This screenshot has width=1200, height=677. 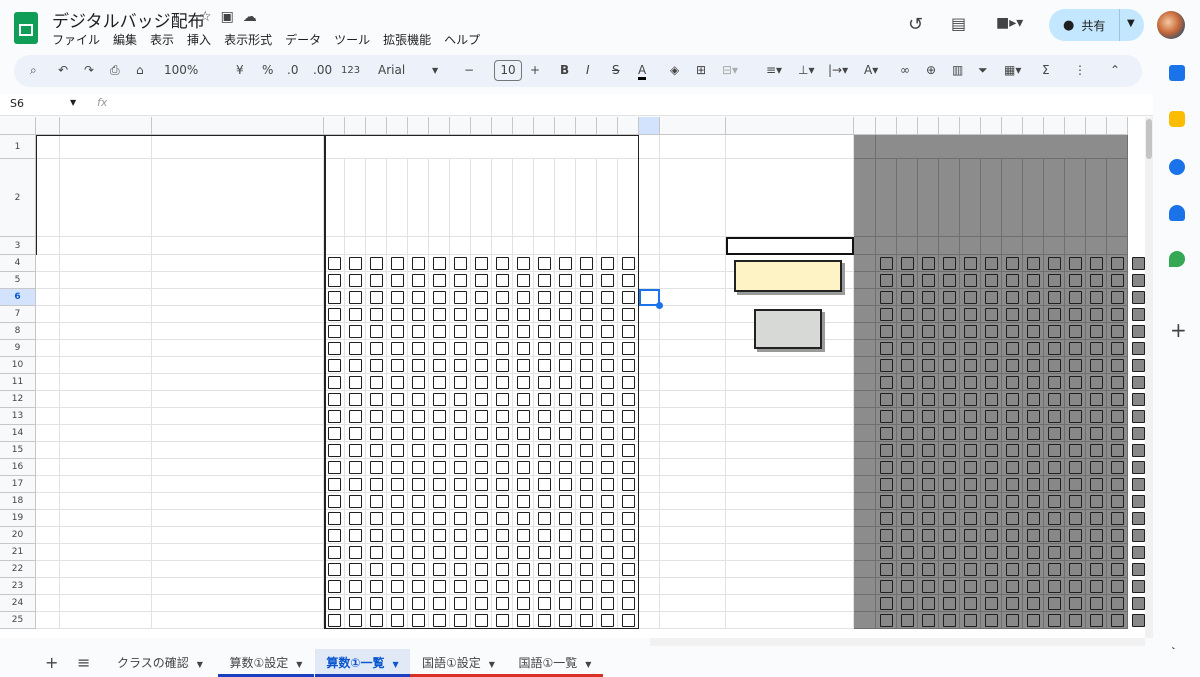 I want to click on decrease-font-size-button: −, so click(x=469, y=70).